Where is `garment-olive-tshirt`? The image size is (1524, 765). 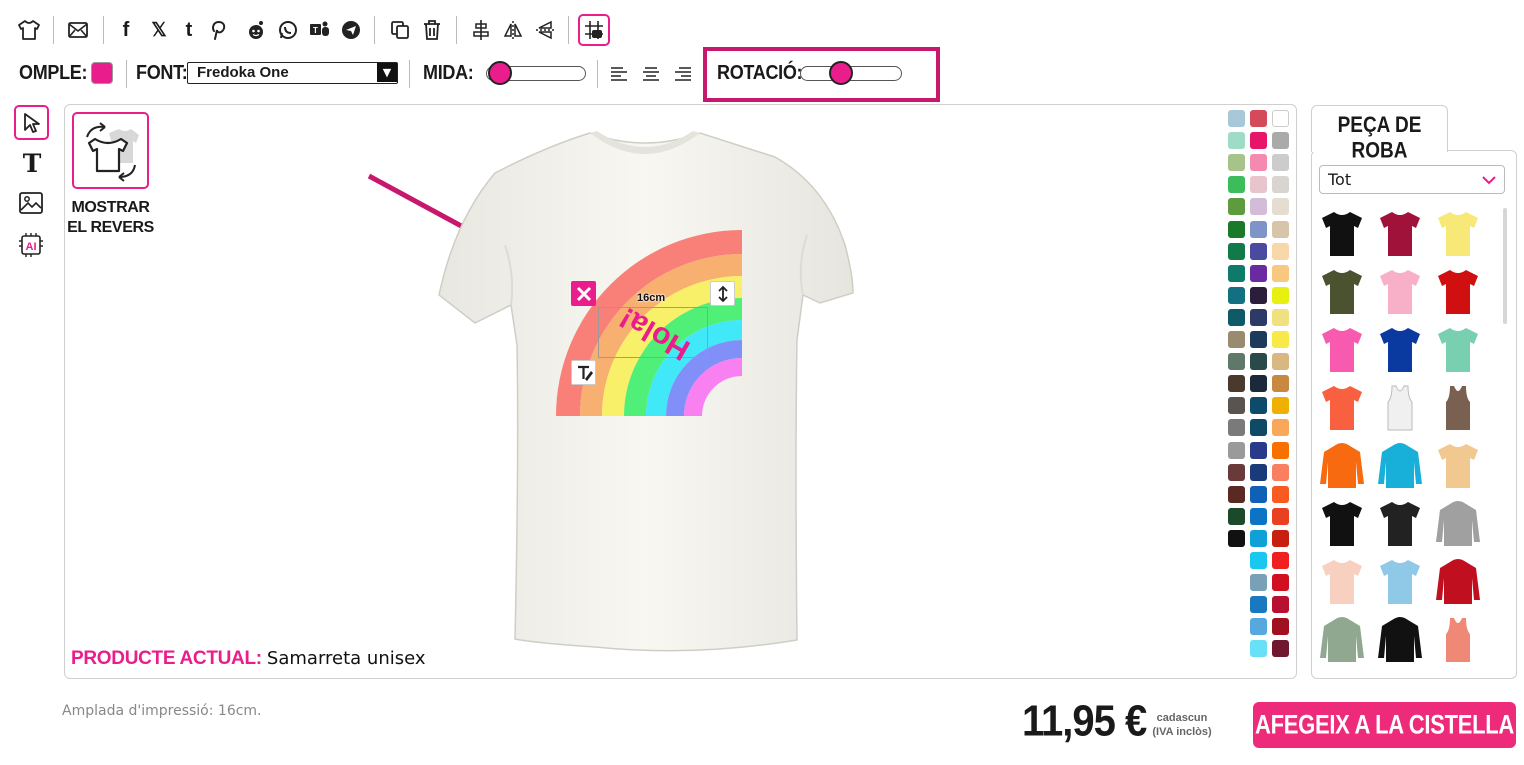
garment-olive-tshirt is located at coordinates (1342, 292).